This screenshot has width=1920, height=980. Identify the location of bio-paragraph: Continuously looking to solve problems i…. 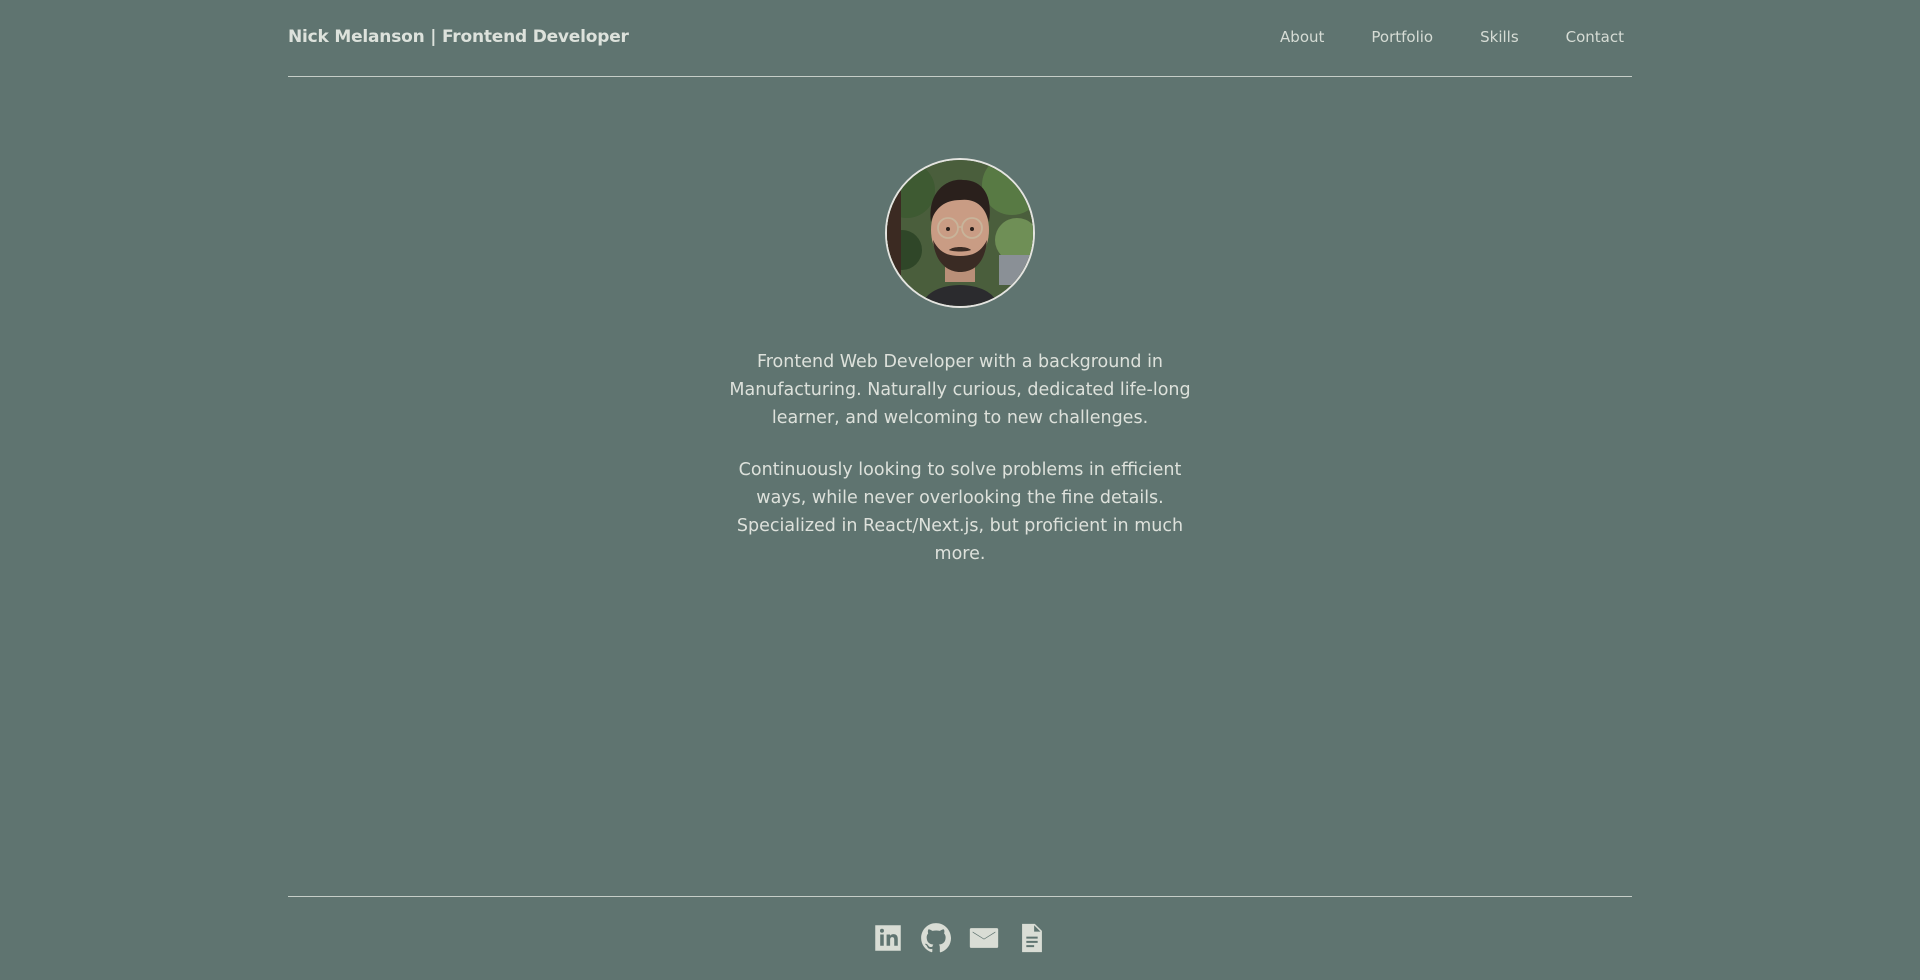
(960, 512).